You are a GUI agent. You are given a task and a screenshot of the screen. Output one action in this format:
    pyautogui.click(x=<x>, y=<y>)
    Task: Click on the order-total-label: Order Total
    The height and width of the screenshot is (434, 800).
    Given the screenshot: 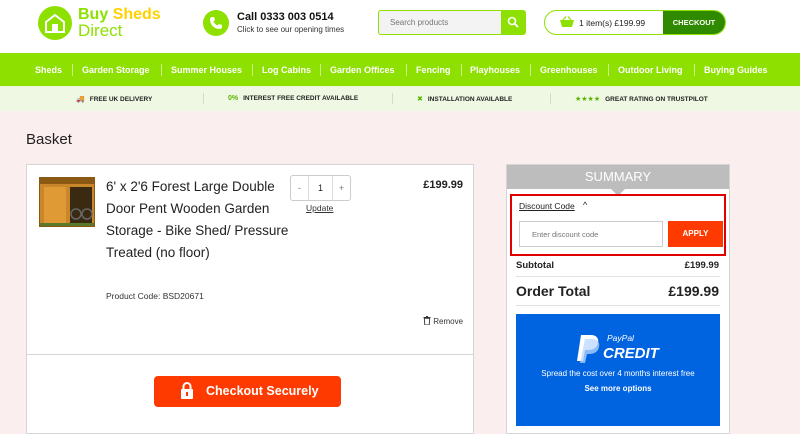 What is the action you would take?
    pyautogui.click(x=553, y=291)
    